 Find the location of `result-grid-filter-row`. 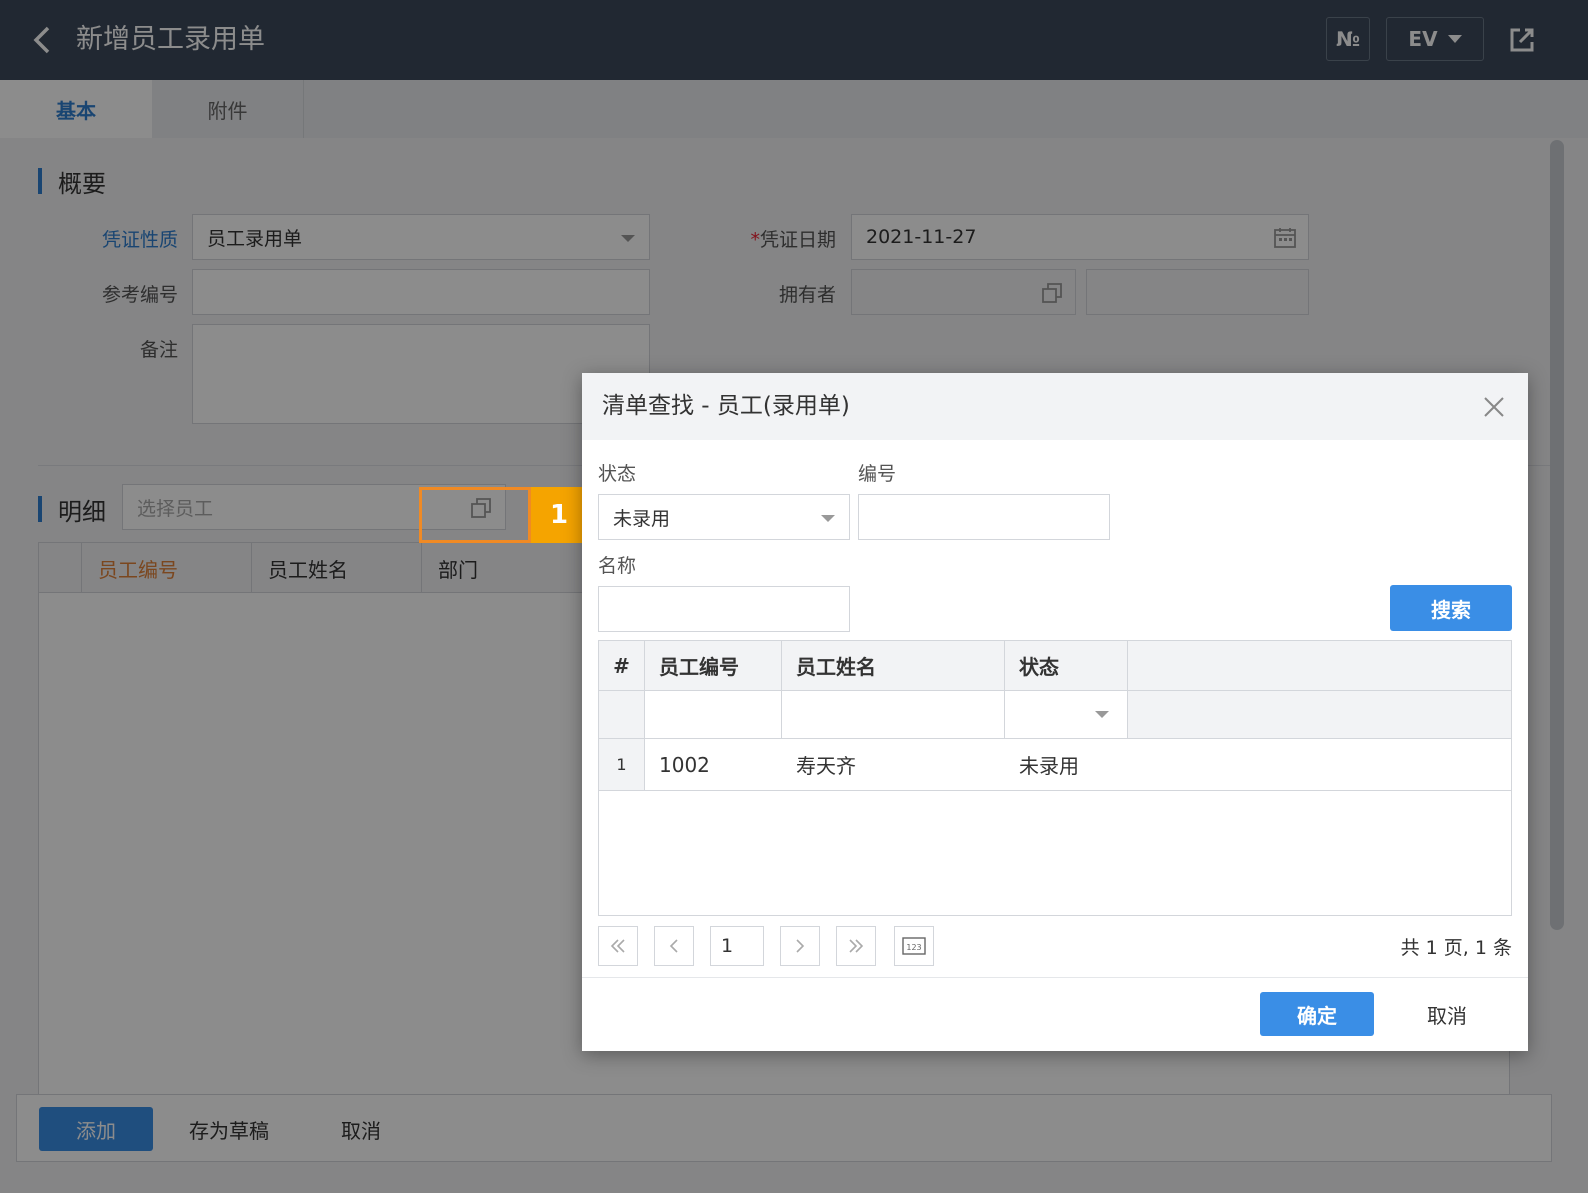

result-grid-filter-row is located at coordinates (1055, 715).